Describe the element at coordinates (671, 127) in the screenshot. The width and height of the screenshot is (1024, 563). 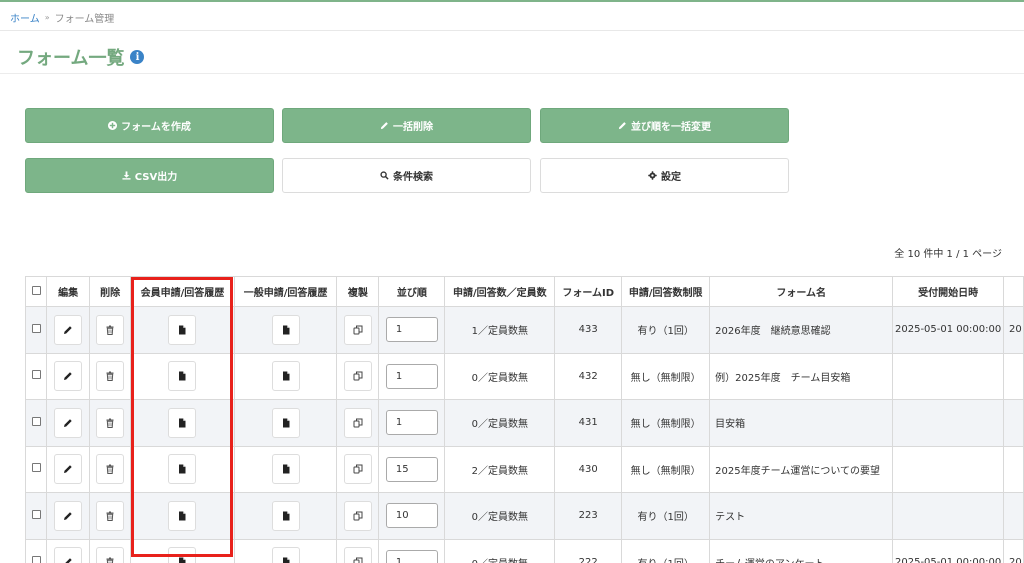
I see `bulk-order-label: 並び順を一括変更` at that location.